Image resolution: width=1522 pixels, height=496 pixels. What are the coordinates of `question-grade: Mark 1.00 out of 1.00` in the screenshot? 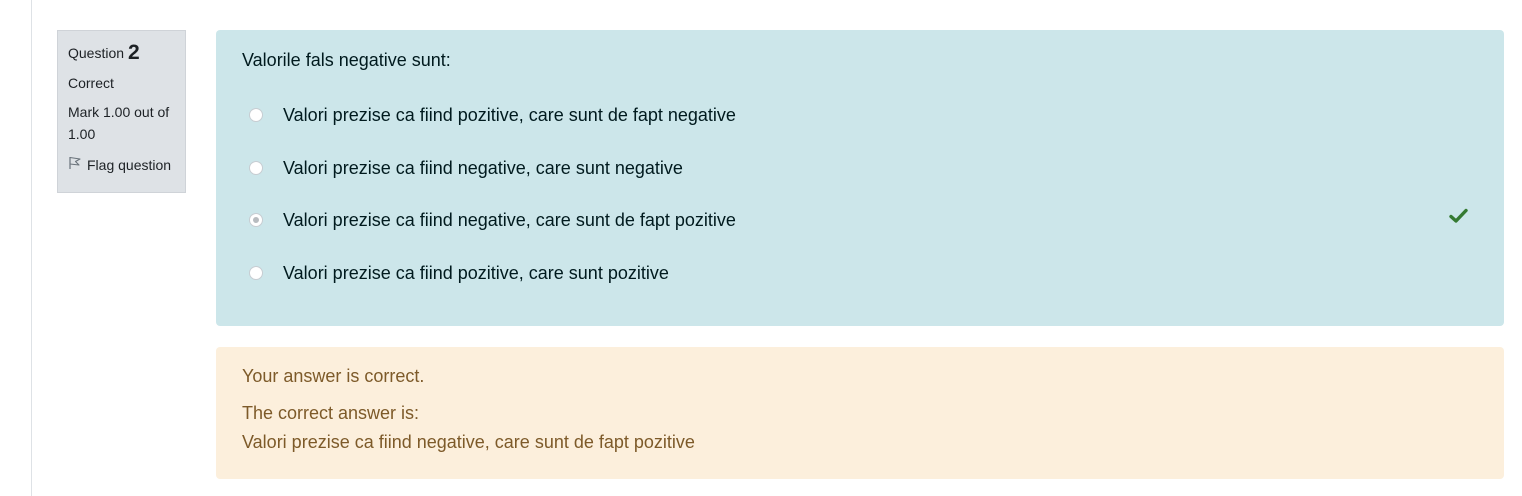 It's located at (119, 123).